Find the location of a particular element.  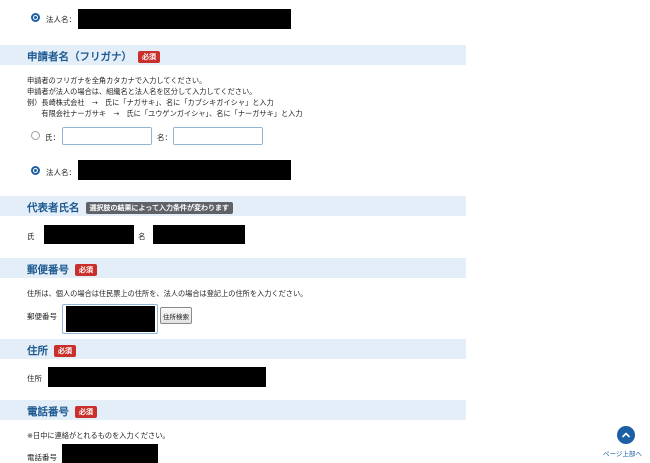

rep-section-header: 代表者氏名 選択肢の結果によって入力条件が変わります is located at coordinates (233, 206).